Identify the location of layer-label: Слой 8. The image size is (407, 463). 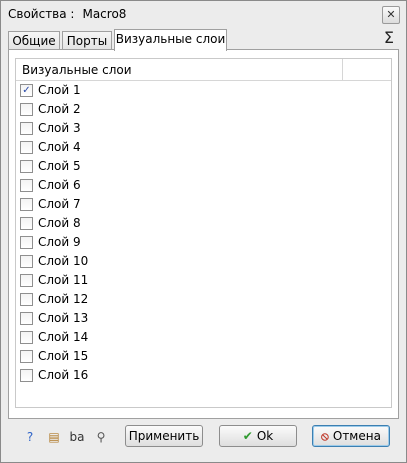
(59, 223).